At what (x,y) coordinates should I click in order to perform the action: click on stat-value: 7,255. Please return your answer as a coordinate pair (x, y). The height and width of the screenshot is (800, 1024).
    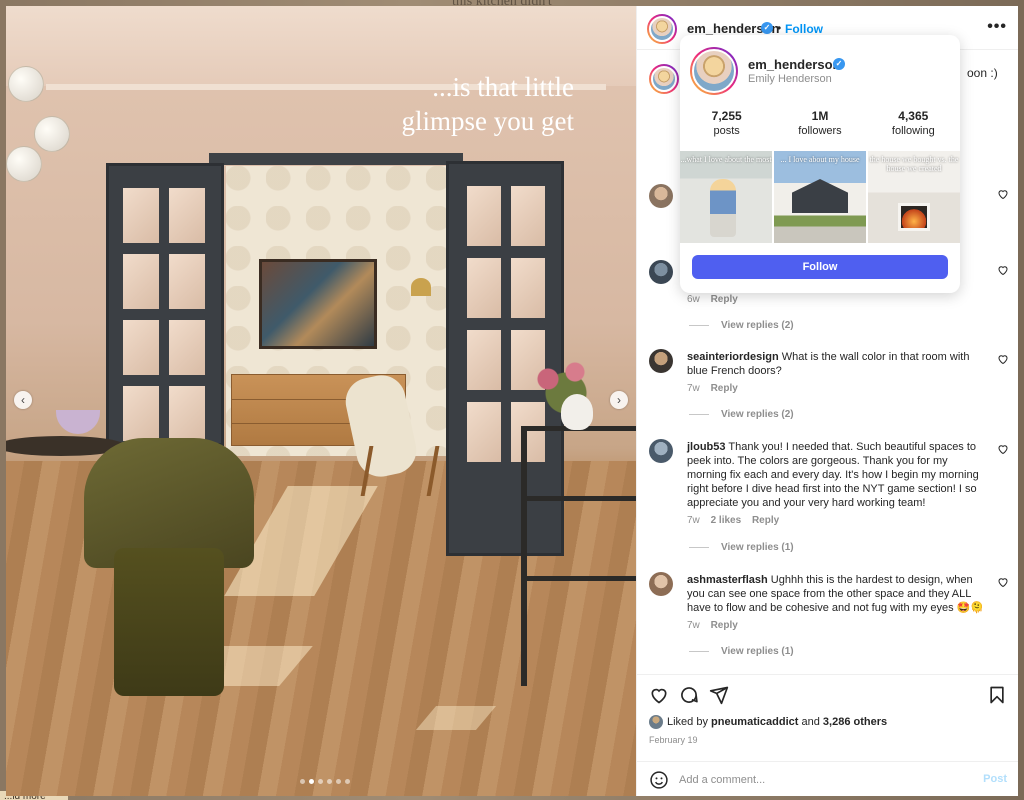
    Looking at the image, I should click on (726, 116).